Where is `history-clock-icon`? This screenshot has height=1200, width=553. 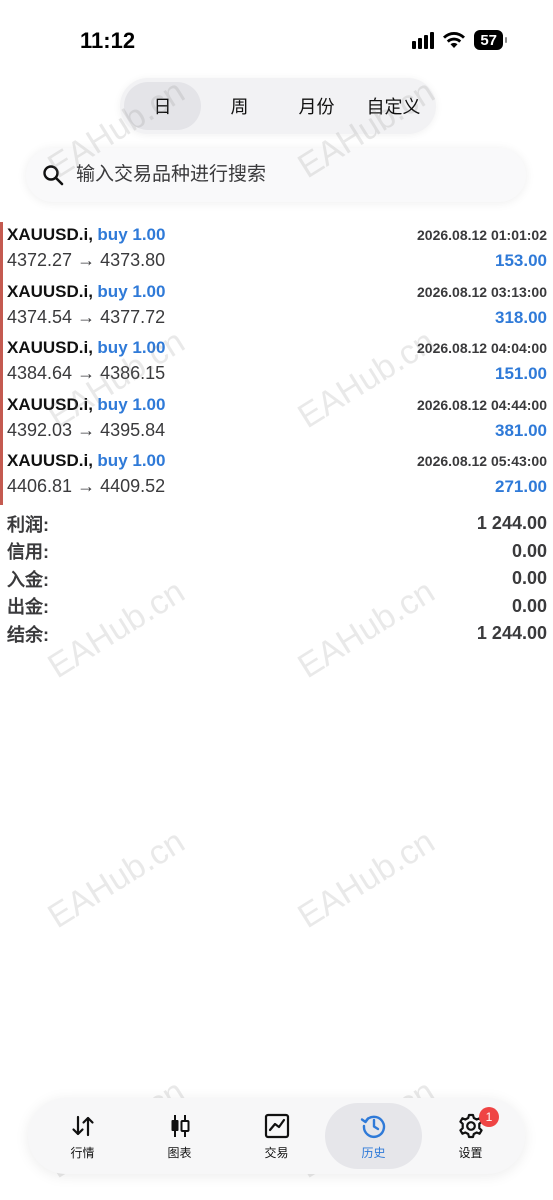 history-clock-icon is located at coordinates (372, 1126).